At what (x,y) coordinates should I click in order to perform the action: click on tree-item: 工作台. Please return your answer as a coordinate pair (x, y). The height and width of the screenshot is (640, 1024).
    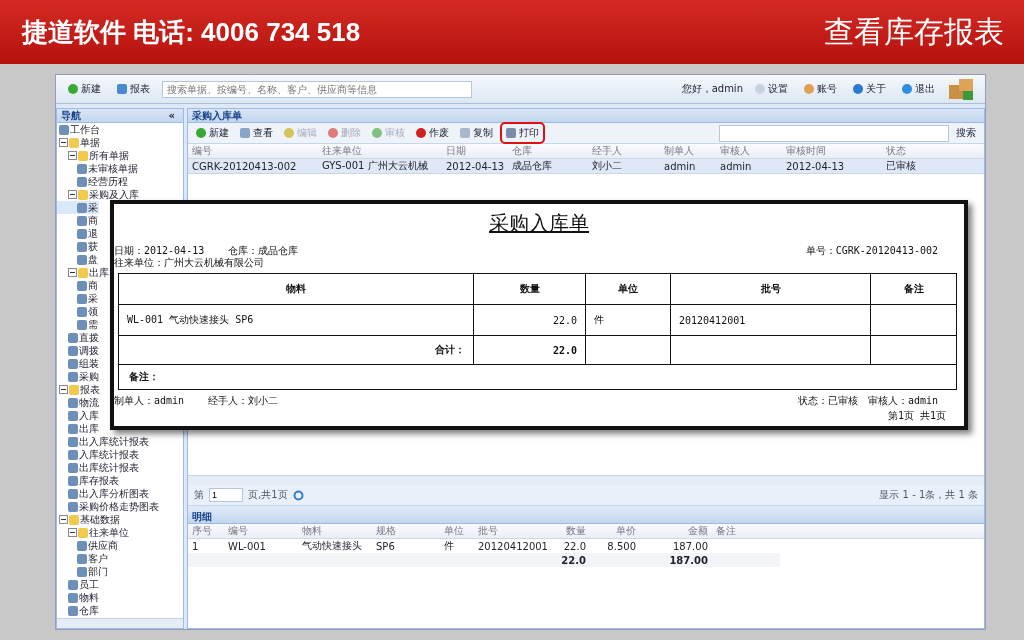
    Looking at the image, I should click on (79, 129).